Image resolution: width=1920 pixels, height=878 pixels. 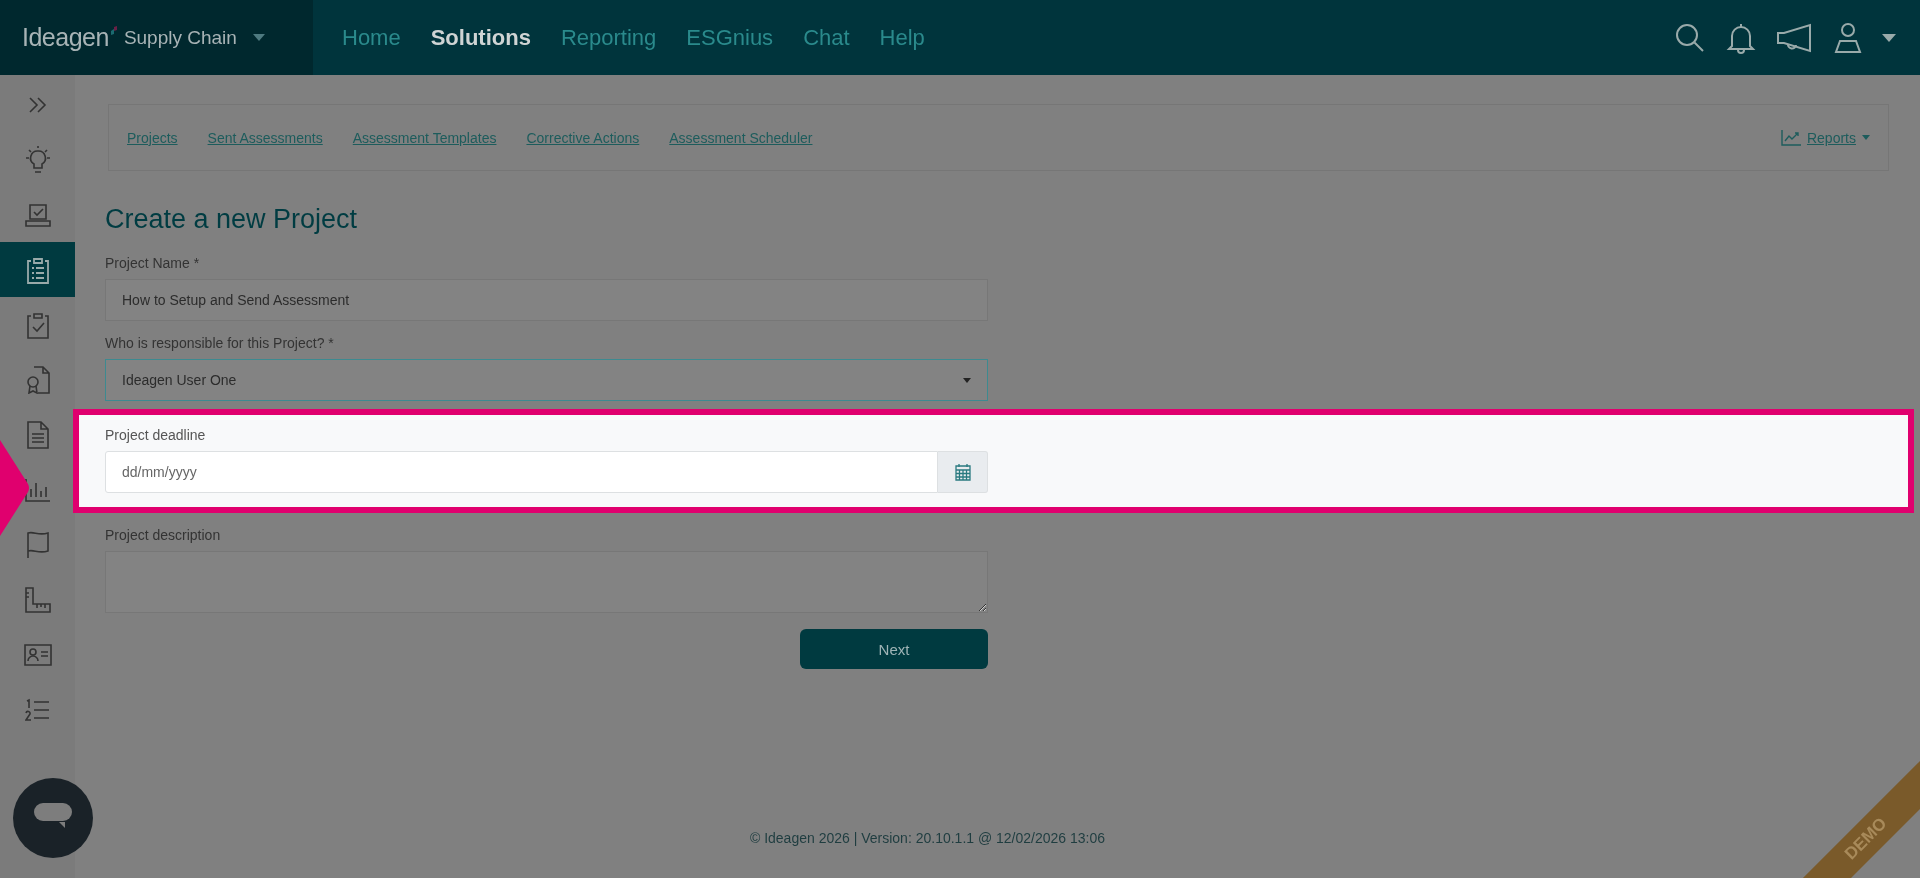 What do you see at coordinates (826, 37) in the screenshot?
I see `nav-link: Chat` at bounding box center [826, 37].